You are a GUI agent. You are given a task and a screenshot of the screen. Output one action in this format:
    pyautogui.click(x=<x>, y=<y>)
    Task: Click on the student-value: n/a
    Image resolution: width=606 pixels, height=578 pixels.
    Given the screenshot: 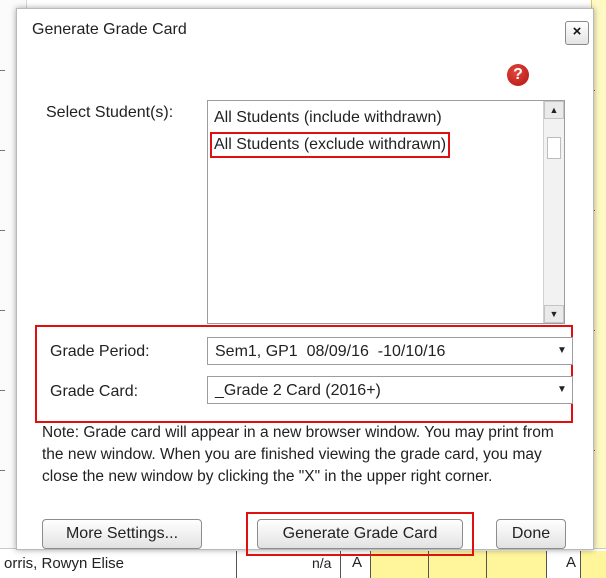 What is the action you would take?
    pyautogui.click(x=322, y=563)
    